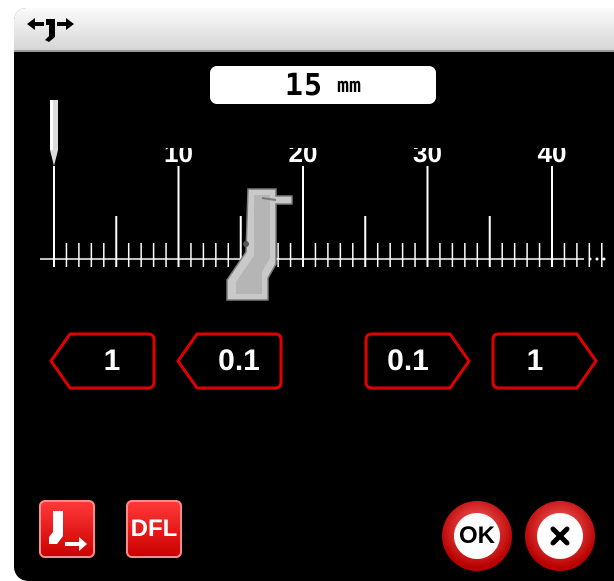 The image size is (614, 581). I want to click on move-right-0.1-button: 0.1, so click(417, 361).